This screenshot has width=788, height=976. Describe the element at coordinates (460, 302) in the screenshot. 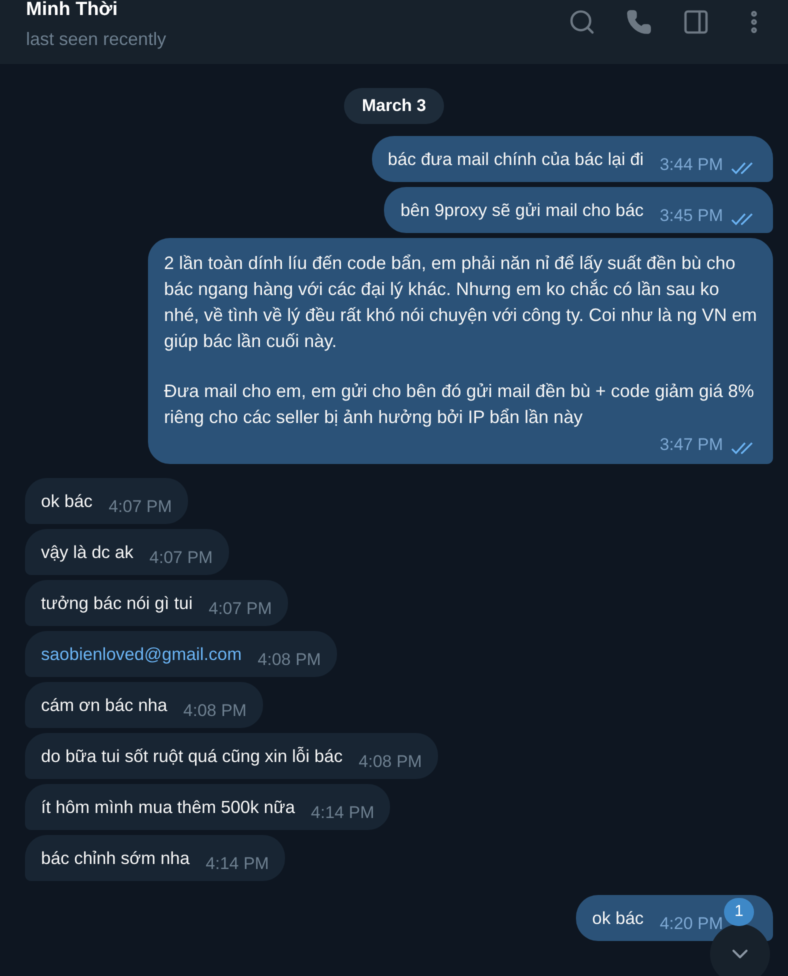

I see `message-text: 2 lần toàn dính líu đến code bẩn, em phải năn nỉ để lấy suất đền bù cho bác ngang hàng với các đại lý khác. Nhưng em ko chắc có lần sau ko nhé, về tình về lý đều rất khó nói chuyện với công ty. Coi như là ng VN em giúp bác lần cuối này.` at that location.